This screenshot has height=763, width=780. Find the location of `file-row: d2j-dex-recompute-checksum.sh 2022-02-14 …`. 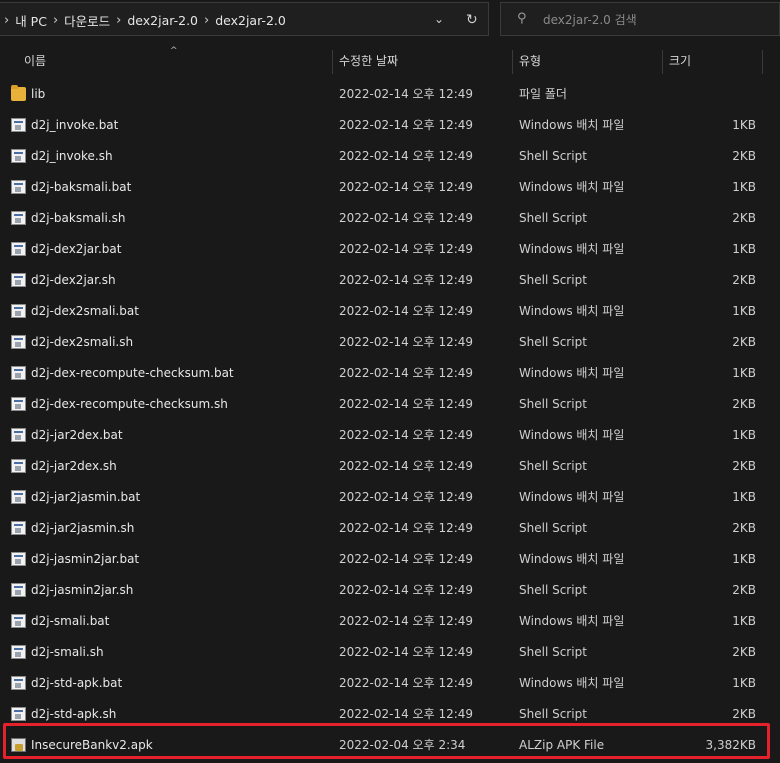

file-row: d2j-dex-recompute-checksum.sh 2022-02-14 … is located at coordinates (390, 404).